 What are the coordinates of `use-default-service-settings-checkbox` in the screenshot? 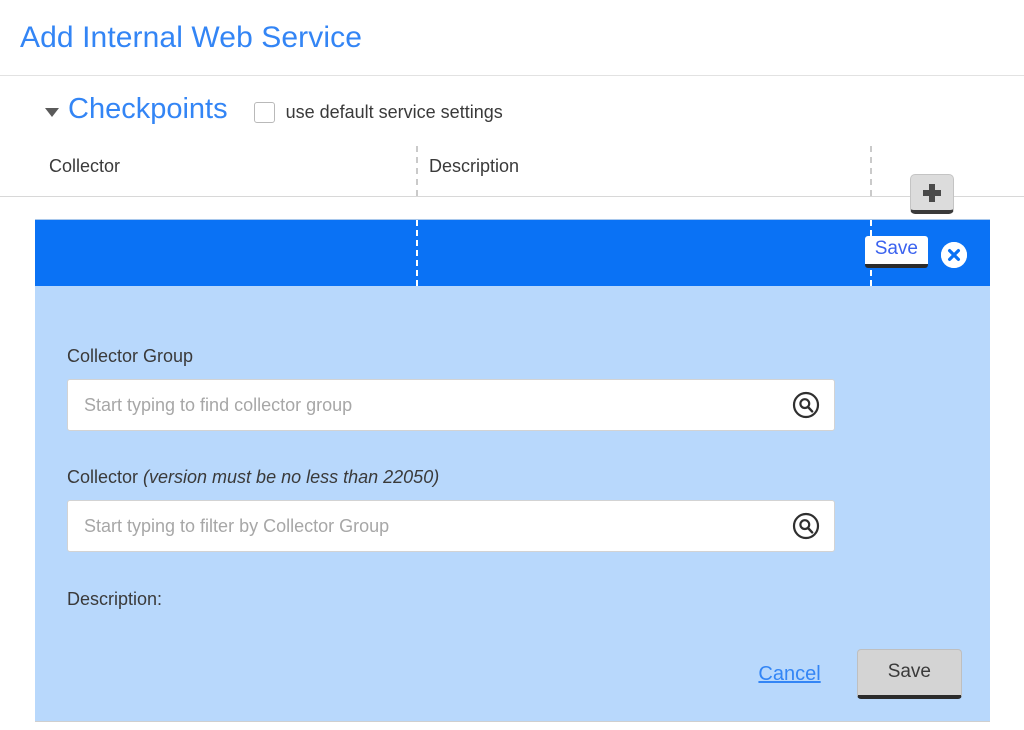 It's located at (264, 112).